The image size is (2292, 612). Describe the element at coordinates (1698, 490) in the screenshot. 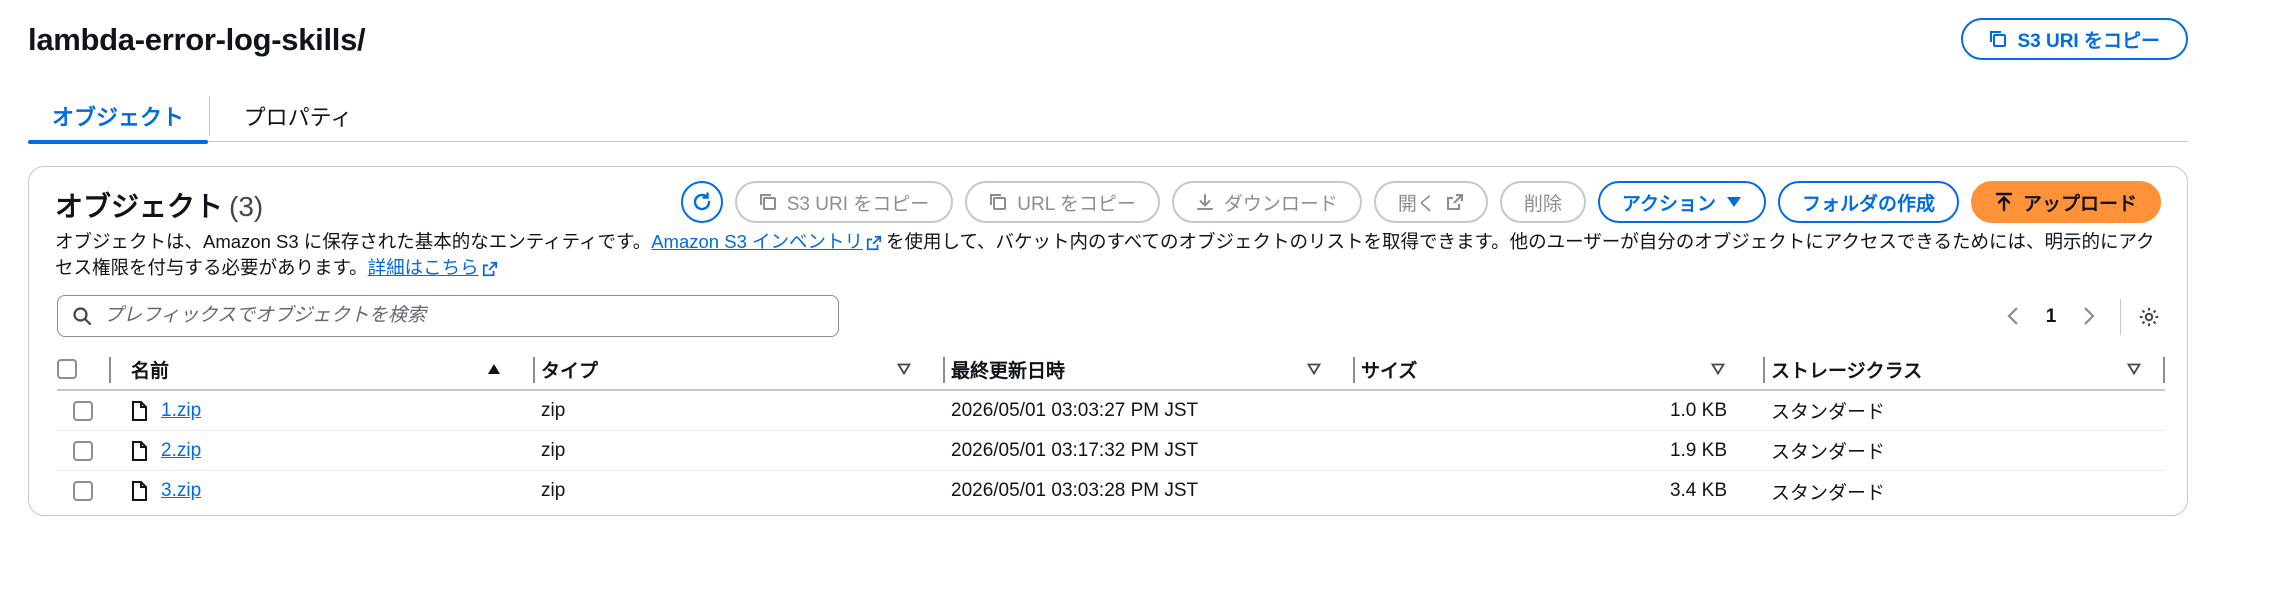

I see `size-value: 3.4 KB` at that location.